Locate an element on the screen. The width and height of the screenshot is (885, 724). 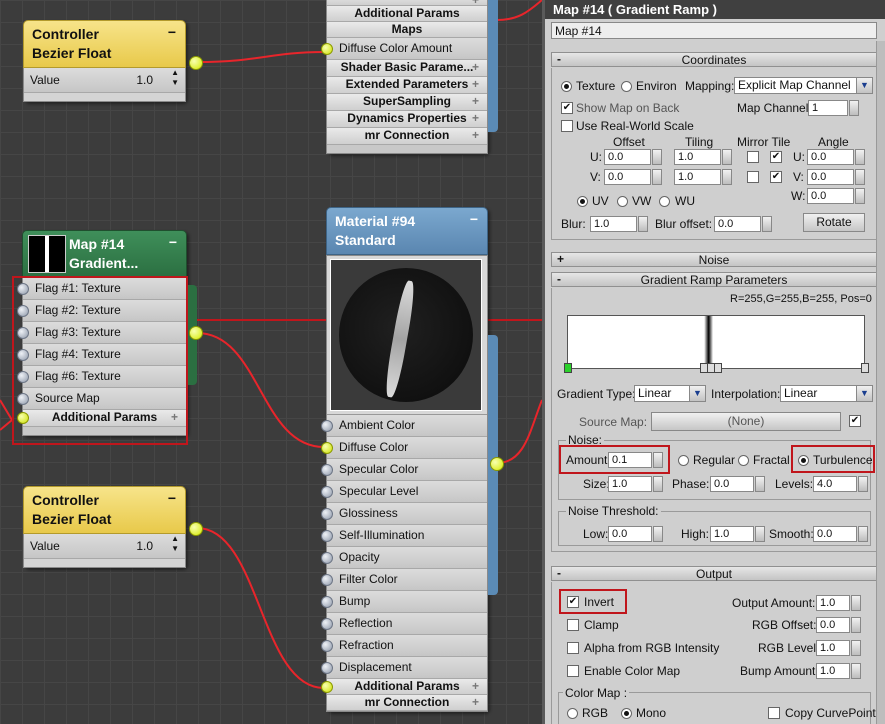
u-angle-spinner: 0.0 is located at coordinates (836, 157).